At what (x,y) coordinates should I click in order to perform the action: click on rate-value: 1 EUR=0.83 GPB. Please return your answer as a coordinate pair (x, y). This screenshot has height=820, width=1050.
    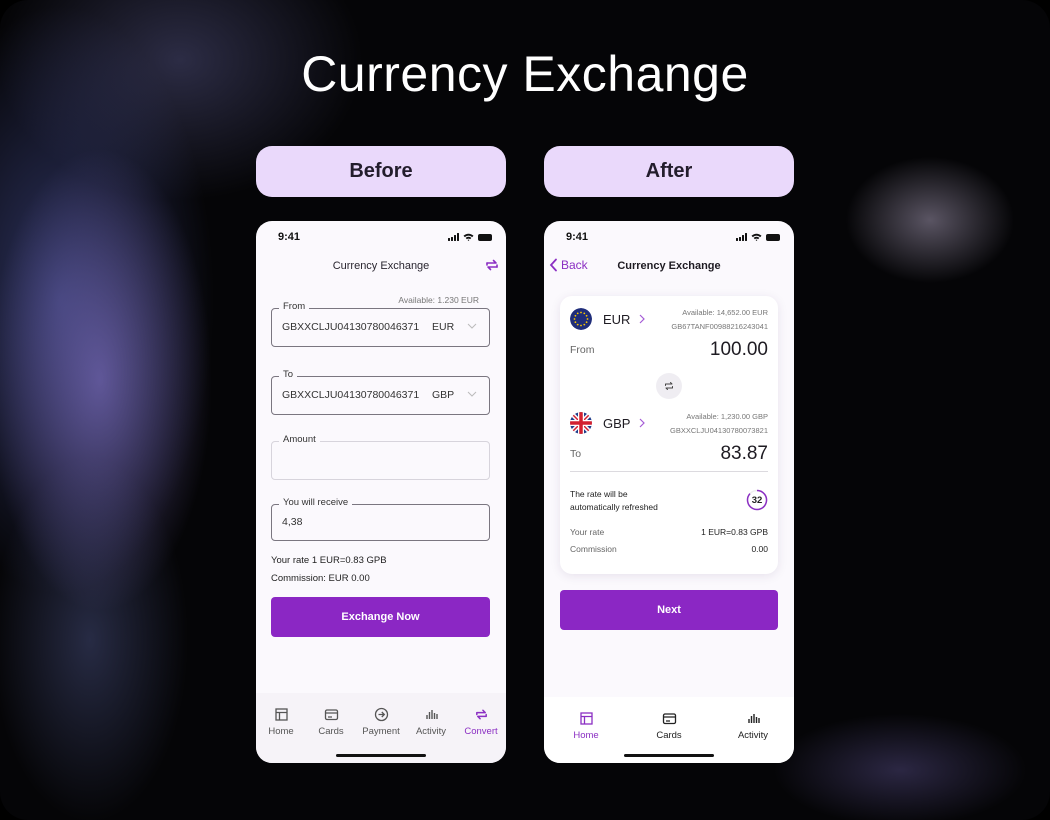
    Looking at the image, I should click on (734, 532).